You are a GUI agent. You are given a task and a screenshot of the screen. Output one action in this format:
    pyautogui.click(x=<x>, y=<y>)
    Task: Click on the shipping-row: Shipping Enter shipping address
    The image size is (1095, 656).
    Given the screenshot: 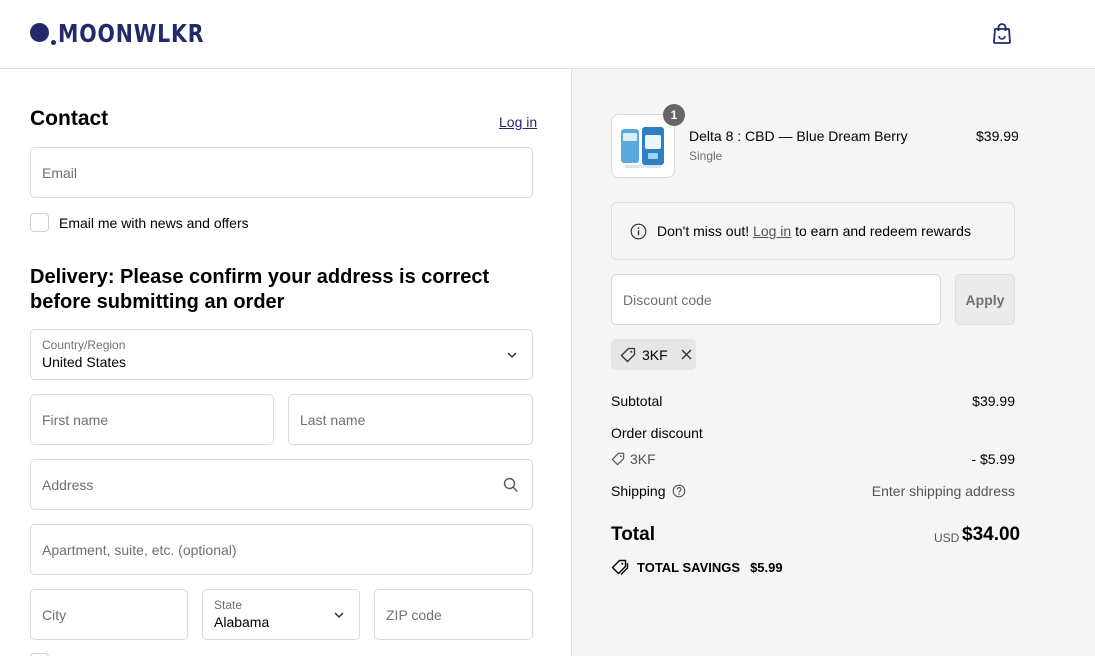 What is the action you would take?
    pyautogui.click(x=813, y=491)
    